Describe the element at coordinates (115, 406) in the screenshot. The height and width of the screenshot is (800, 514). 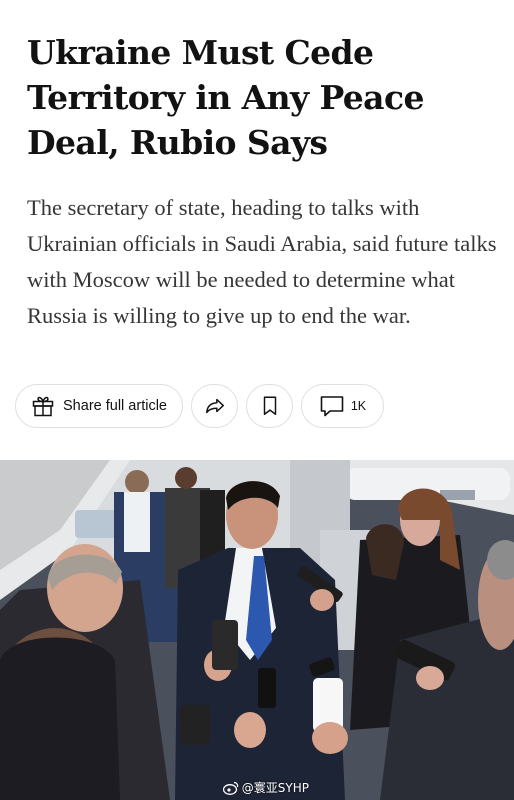
I see `share-button-label: Share full article` at that location.